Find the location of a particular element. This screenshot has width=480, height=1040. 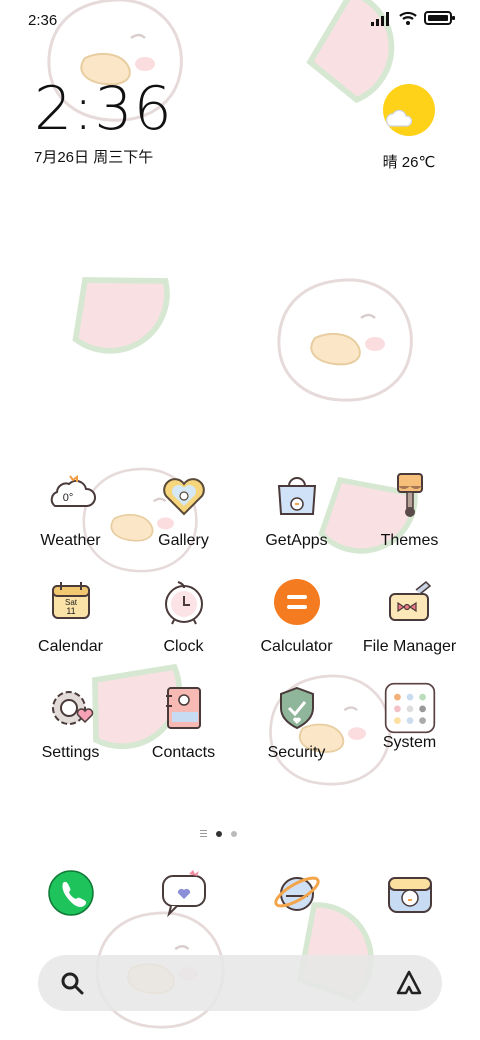

page-indicator is located at coordinates (218, 833).